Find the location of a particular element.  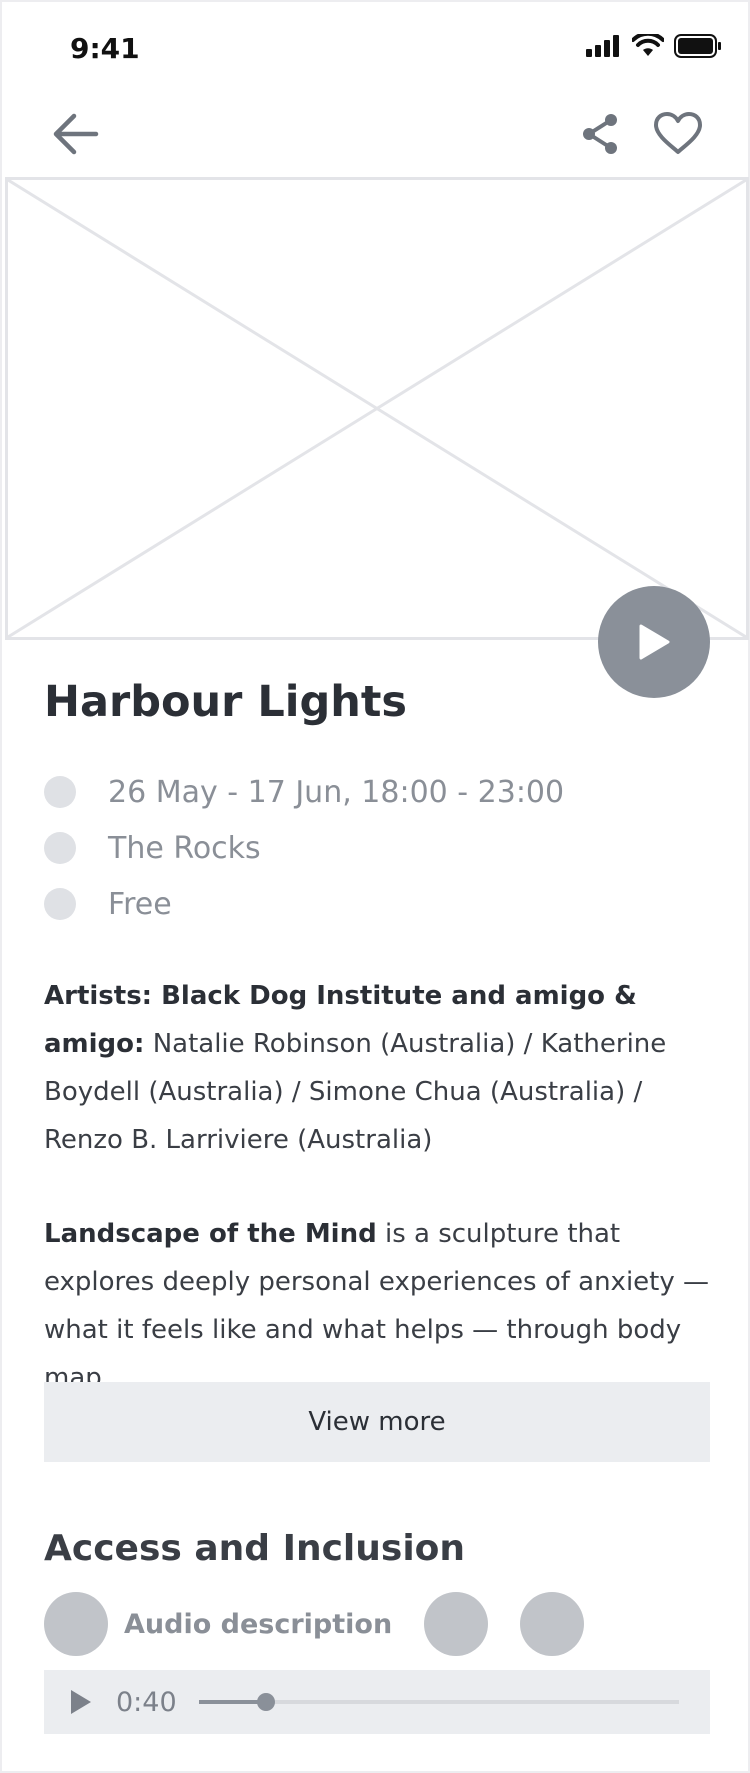

calendar-icon is located at coordinates (60, 792).